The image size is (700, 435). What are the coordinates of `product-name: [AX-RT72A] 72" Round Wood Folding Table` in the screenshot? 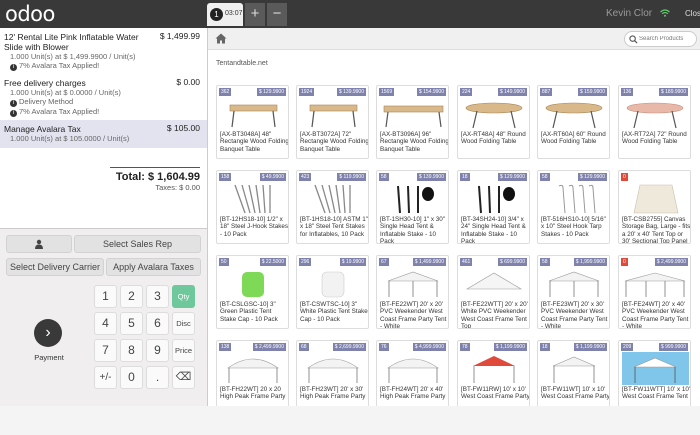 It's located at (654, 138).